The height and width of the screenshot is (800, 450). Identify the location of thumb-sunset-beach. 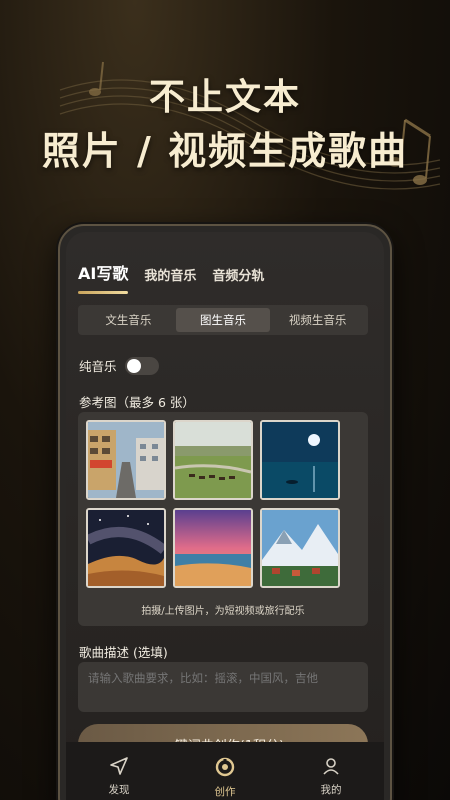
(213, 548).